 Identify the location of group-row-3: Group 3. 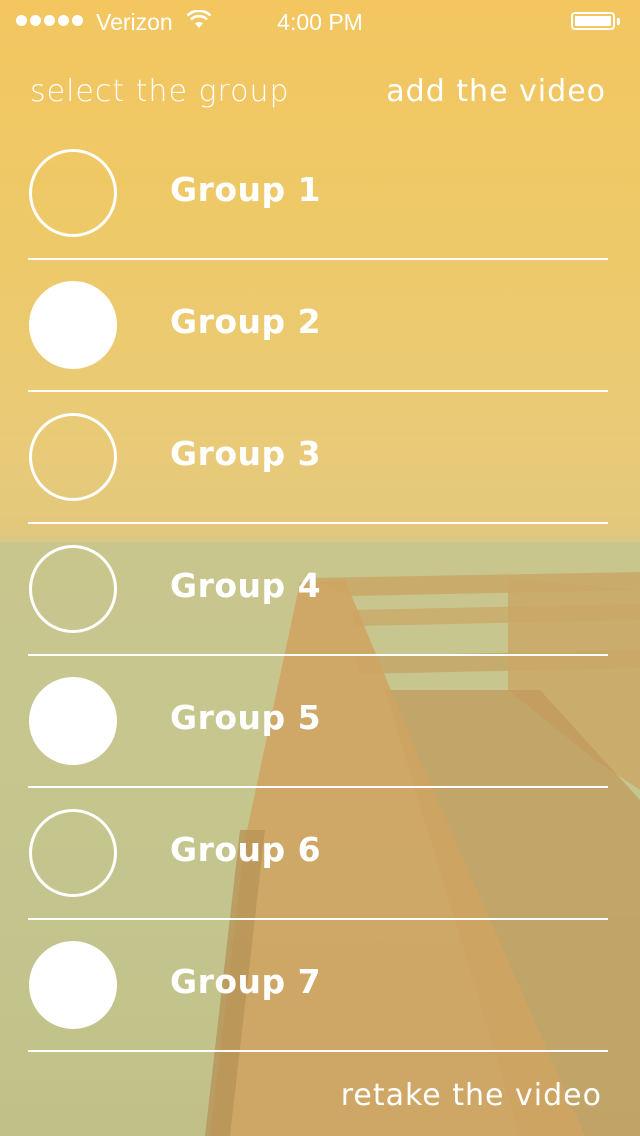
(320, 458).